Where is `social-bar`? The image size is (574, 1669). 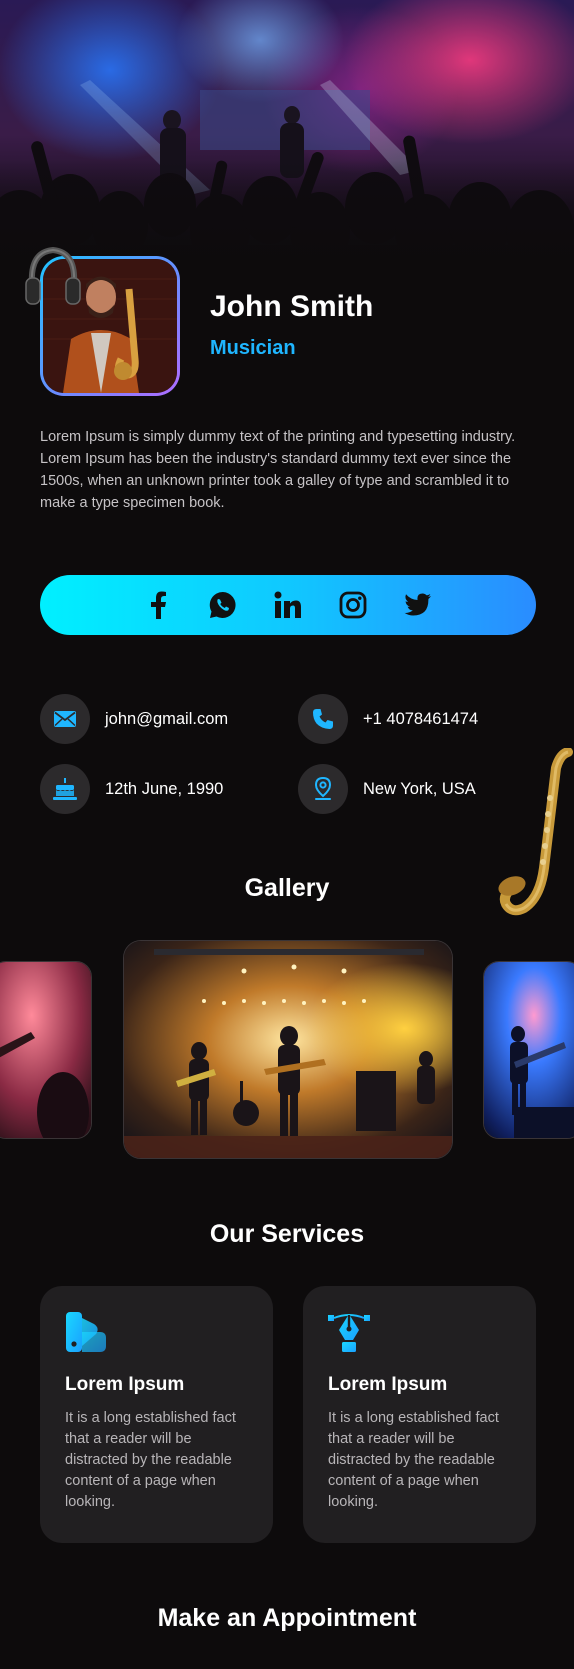 social-bar is located at coordinates (288, 605).